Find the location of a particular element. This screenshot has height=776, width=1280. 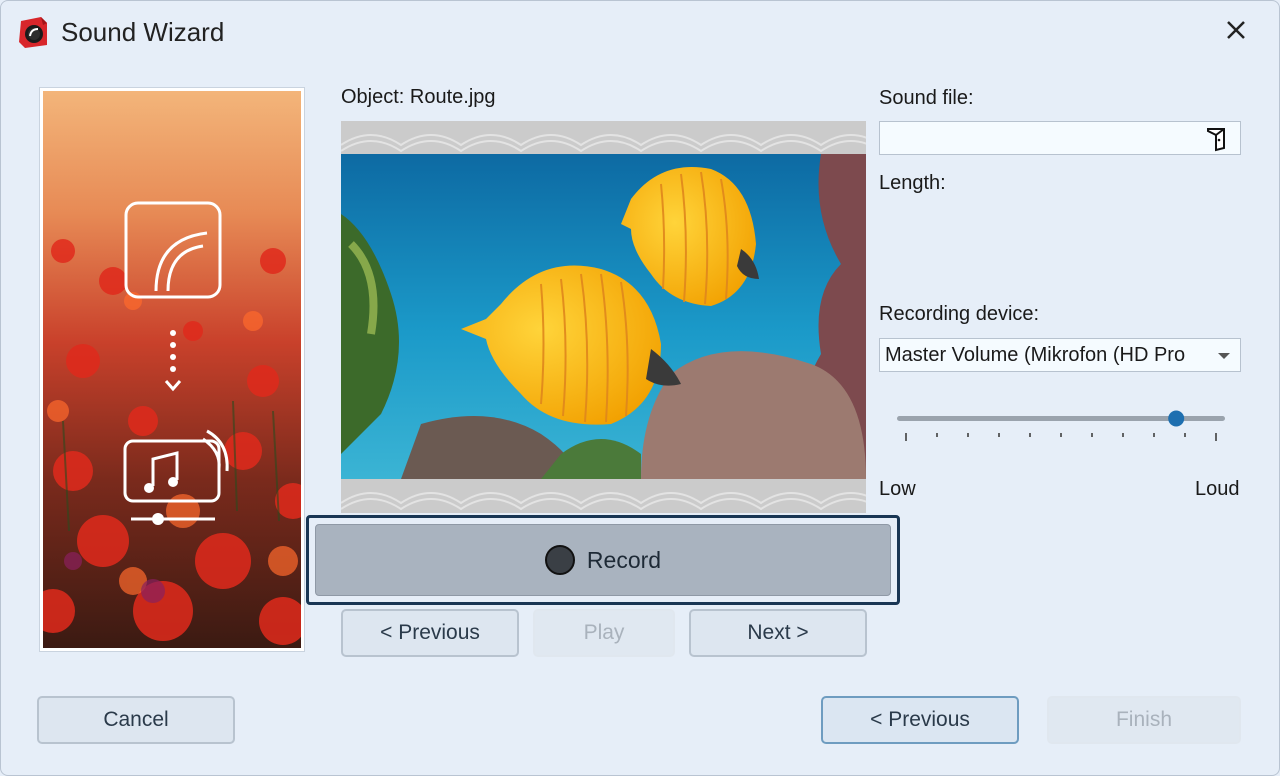

wizard-previous-button: < Previous is located at coordinates (920, 720).